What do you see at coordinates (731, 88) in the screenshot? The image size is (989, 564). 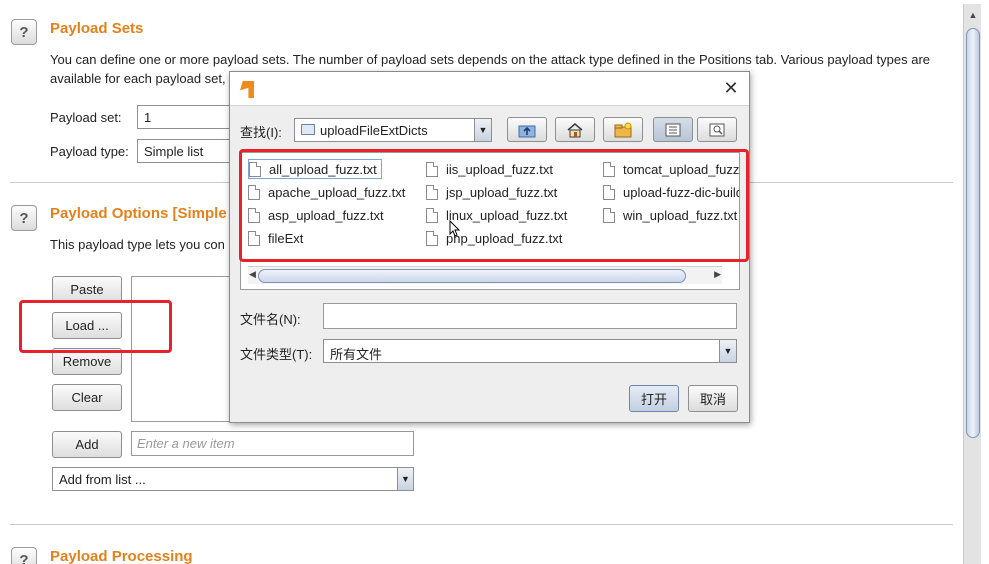 I see `close-icon: ✕` at bounding box center [731, 88].